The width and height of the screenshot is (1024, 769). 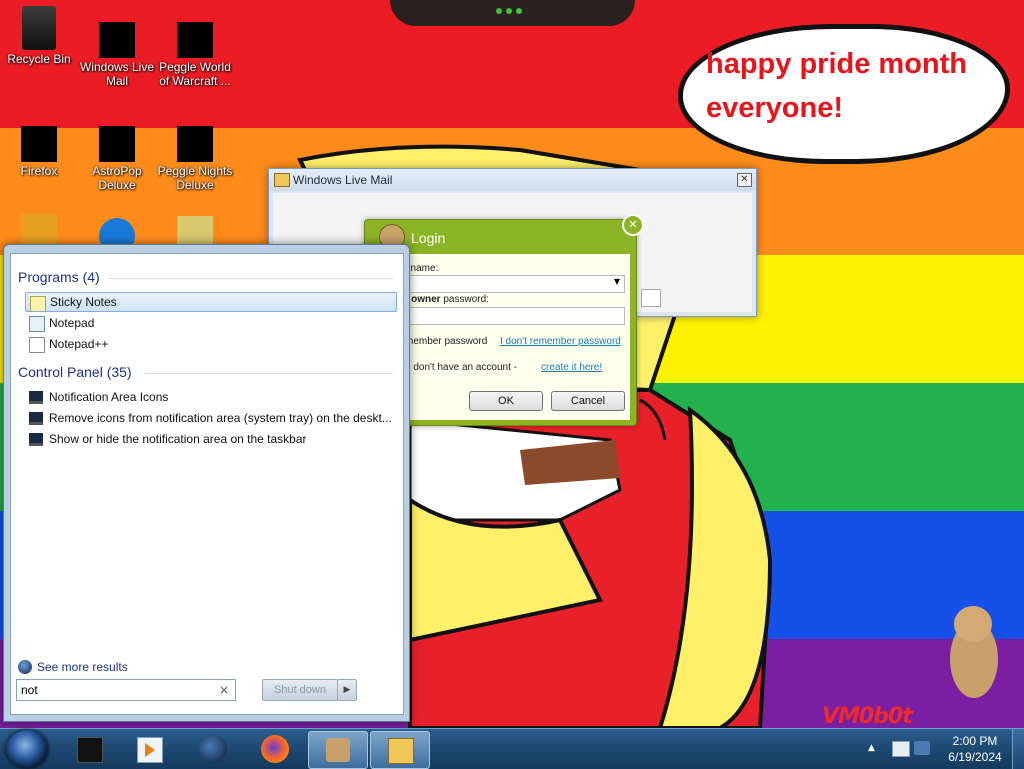 I want to click on hamster-icon, so click(x=338, y=750).